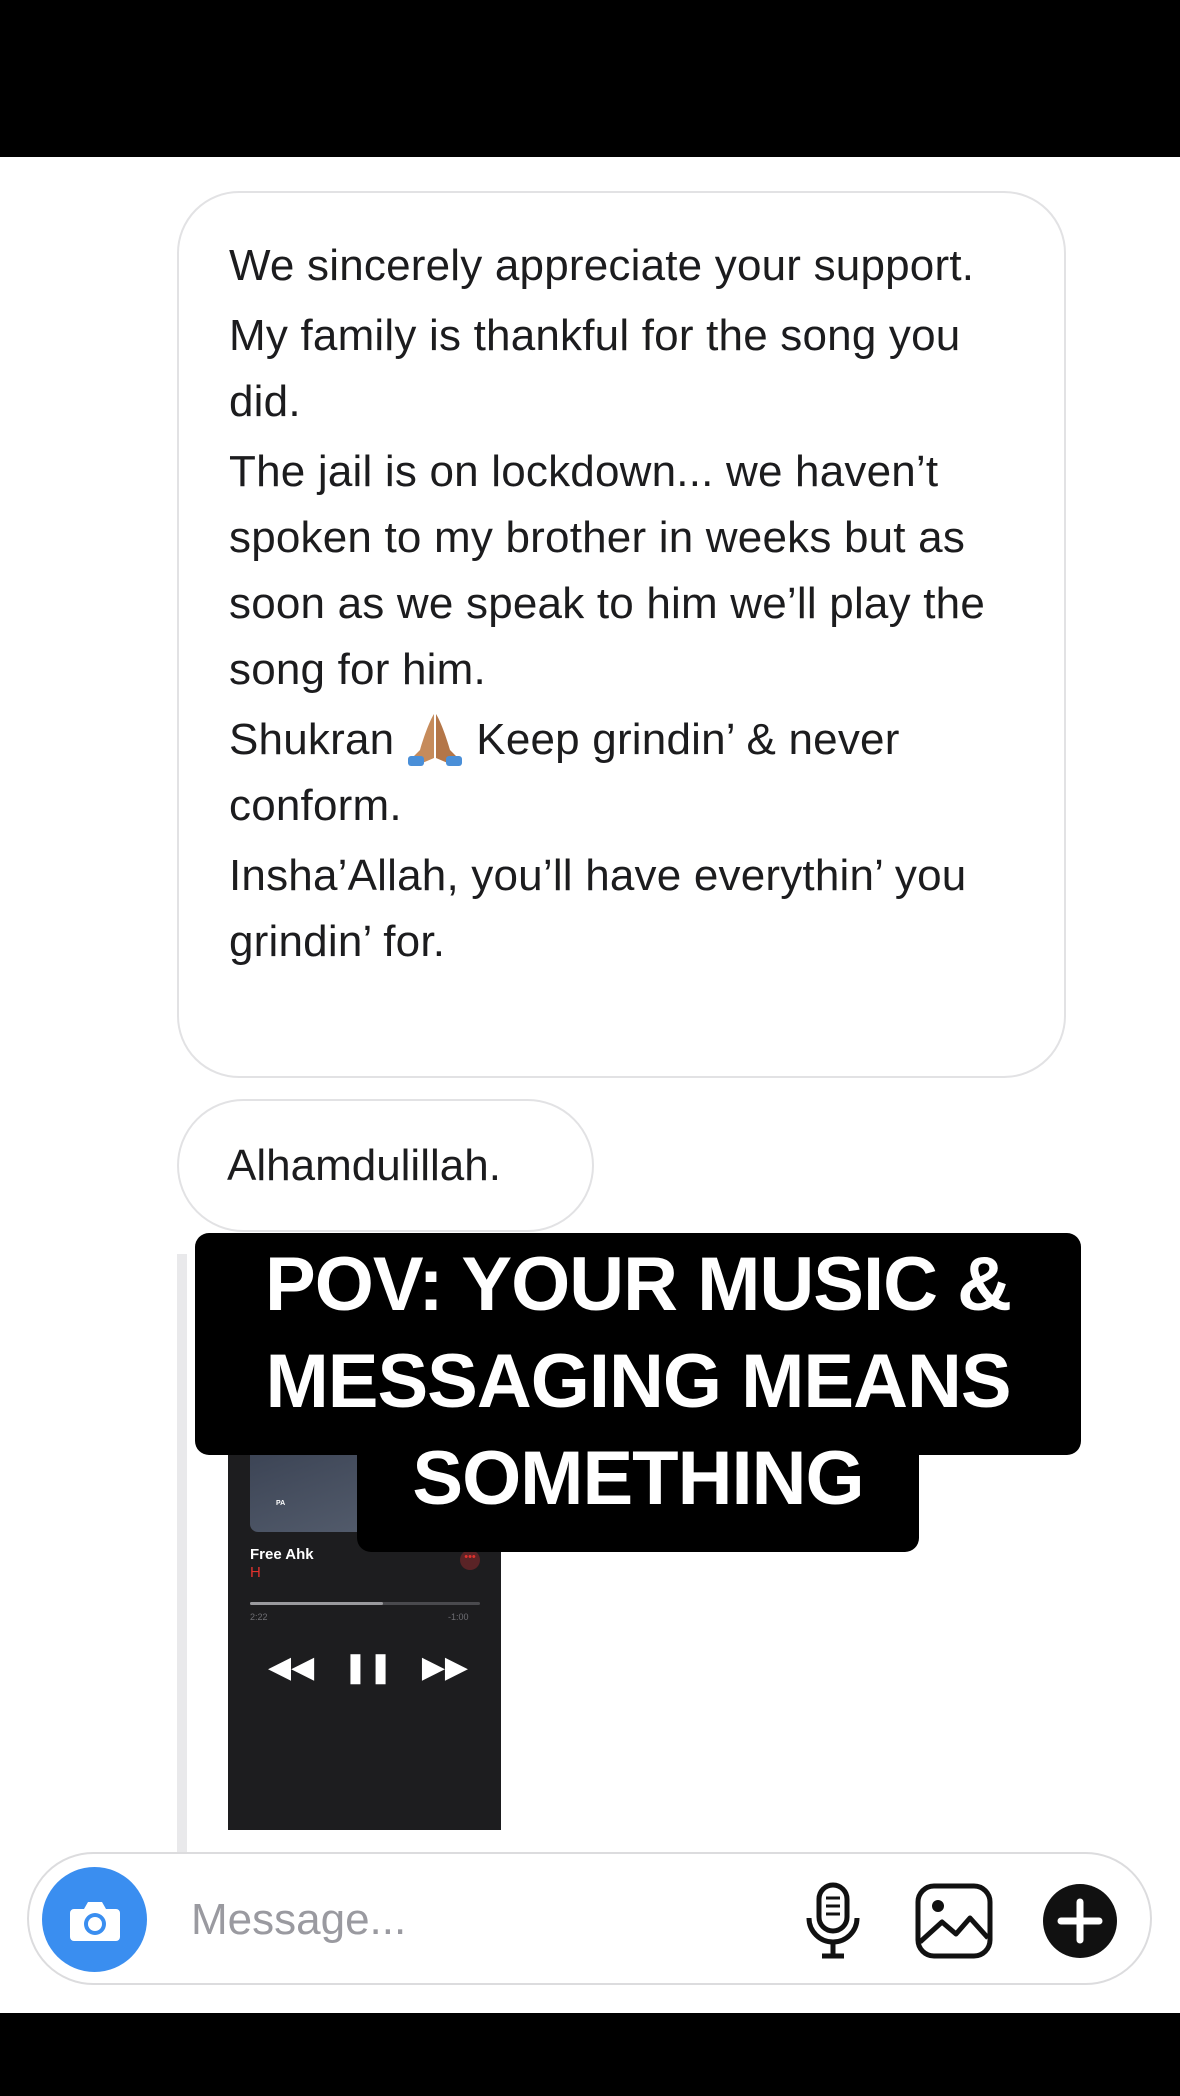  What do you see at coordinates (259, 1617) in the screenshot?
I see `time-elapsed: 2:22` at bounding box center [259, 1617].